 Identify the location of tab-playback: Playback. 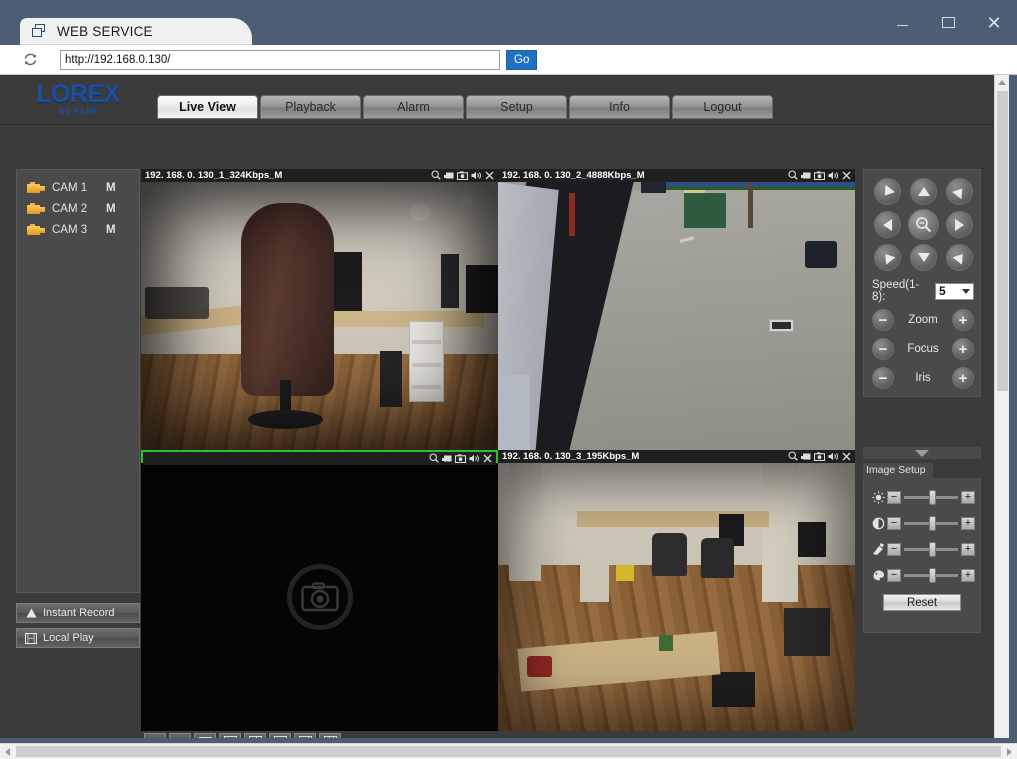
(310, 107).